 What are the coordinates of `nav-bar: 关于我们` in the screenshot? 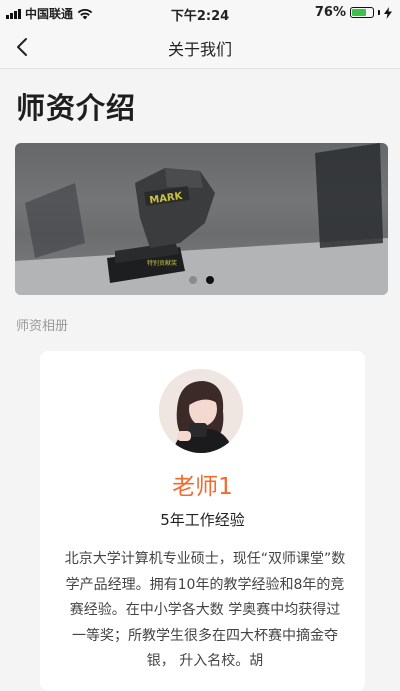 It's located at (200, 47).